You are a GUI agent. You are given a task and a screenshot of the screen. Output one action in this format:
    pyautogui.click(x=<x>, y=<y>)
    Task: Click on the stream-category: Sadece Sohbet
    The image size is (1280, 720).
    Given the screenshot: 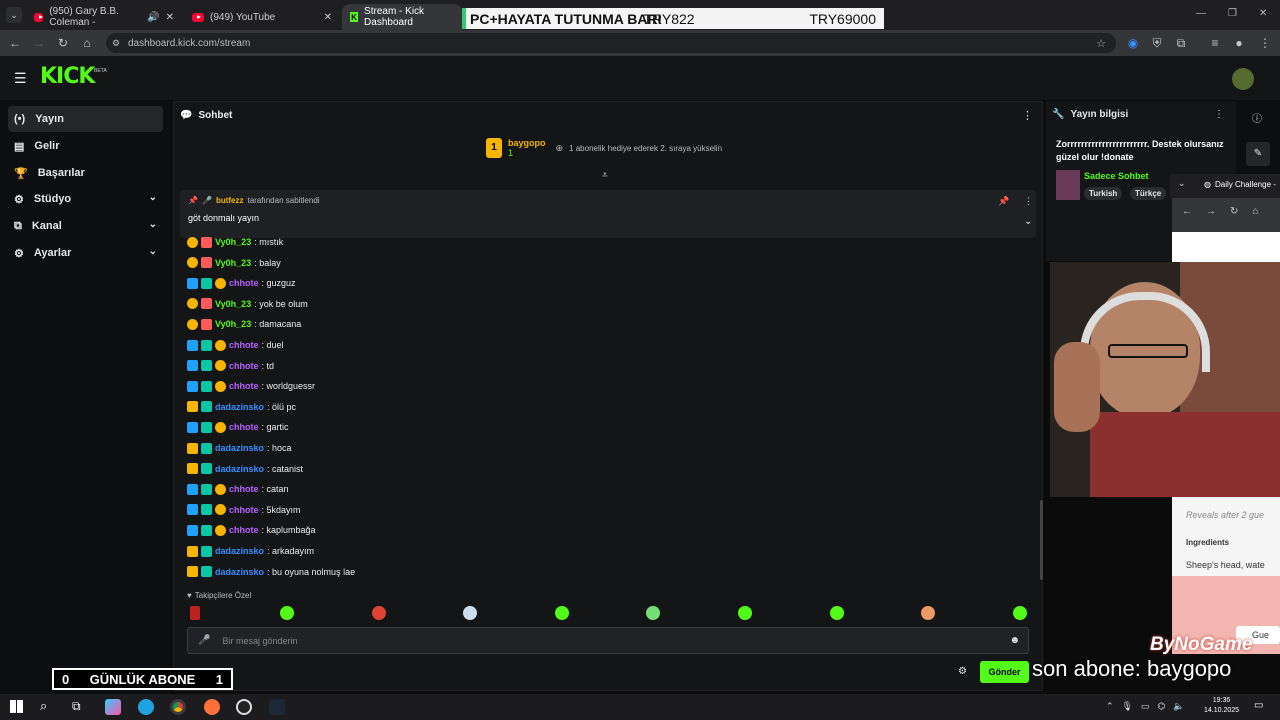 What is the action you would take?
    pyautogui.click(x=1116, y=176)
    